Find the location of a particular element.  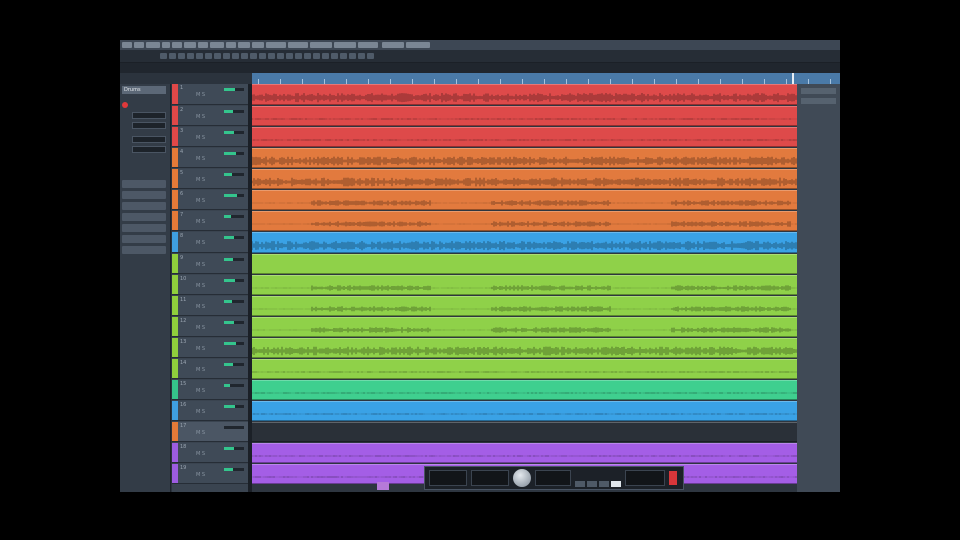

timeline-ruler is located at coordinates (546, 78).